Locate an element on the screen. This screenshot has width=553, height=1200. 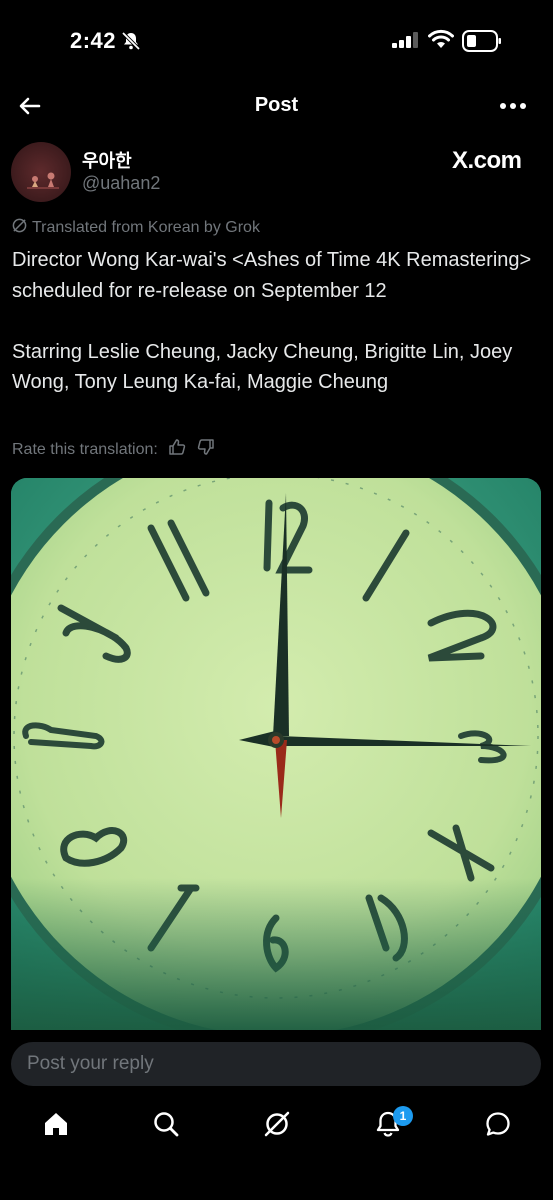
page-title: Post is located at coordinates (276, 105).